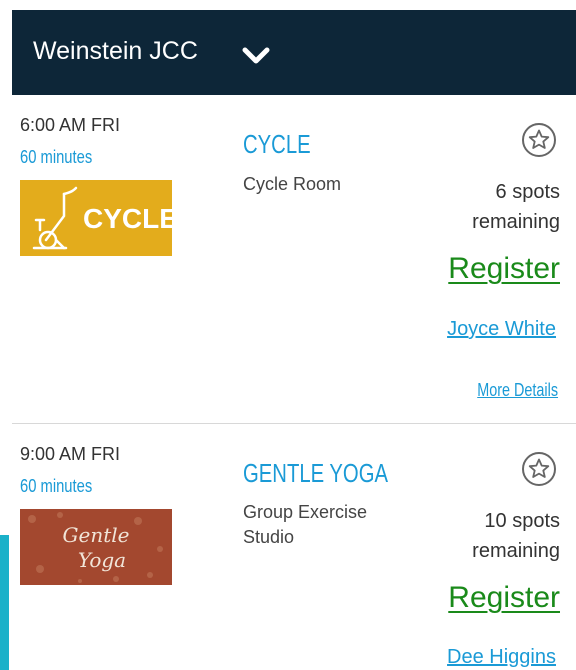  Describe the element at coordinates (256, 56) in the screenshot. I see `chevron-down-icon` at that location.